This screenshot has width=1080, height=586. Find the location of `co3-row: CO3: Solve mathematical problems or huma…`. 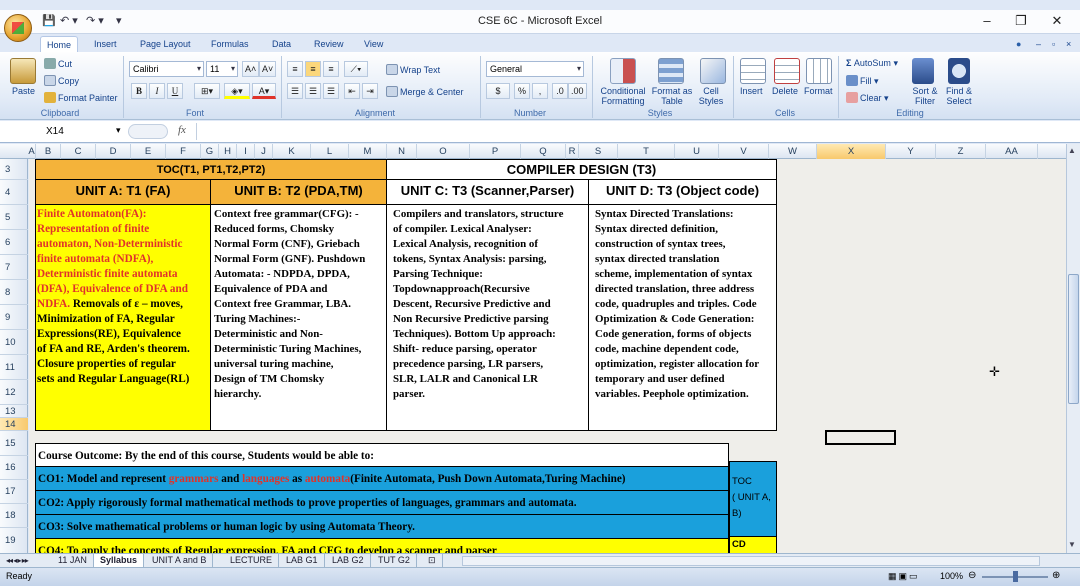

co3-row: CO3: Solve mathematical problems or huma… is located at coordinates (382, 527).